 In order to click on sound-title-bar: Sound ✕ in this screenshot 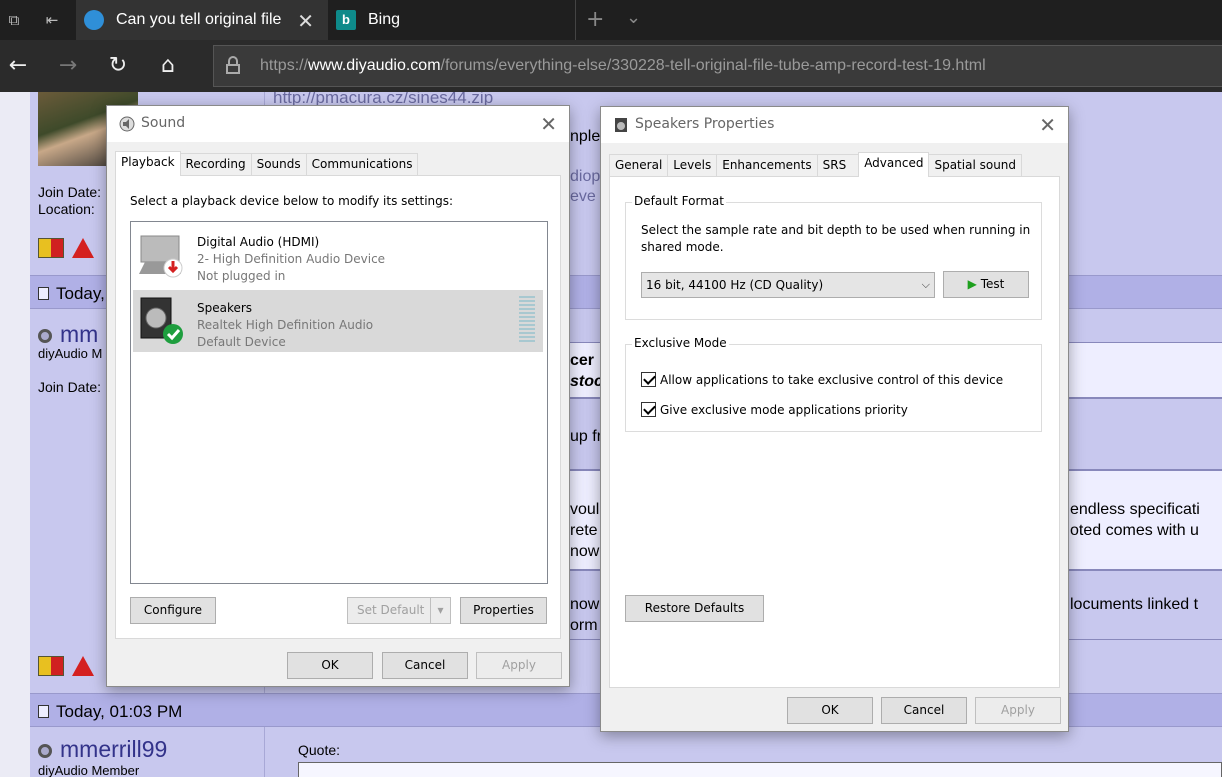, I will do `click(338, 124)`.